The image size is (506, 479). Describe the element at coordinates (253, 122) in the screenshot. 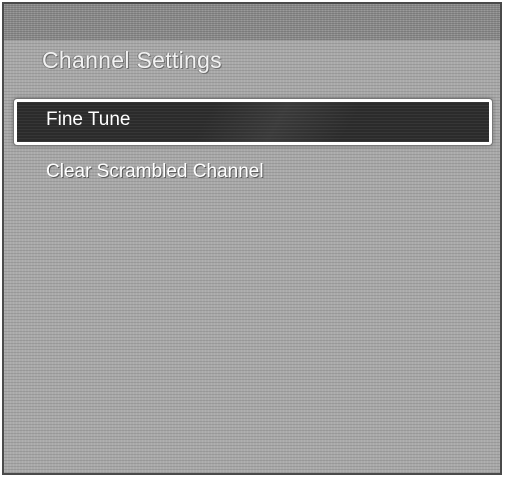

I see `menu-item-fine-tune: Fine Tune` at that location.